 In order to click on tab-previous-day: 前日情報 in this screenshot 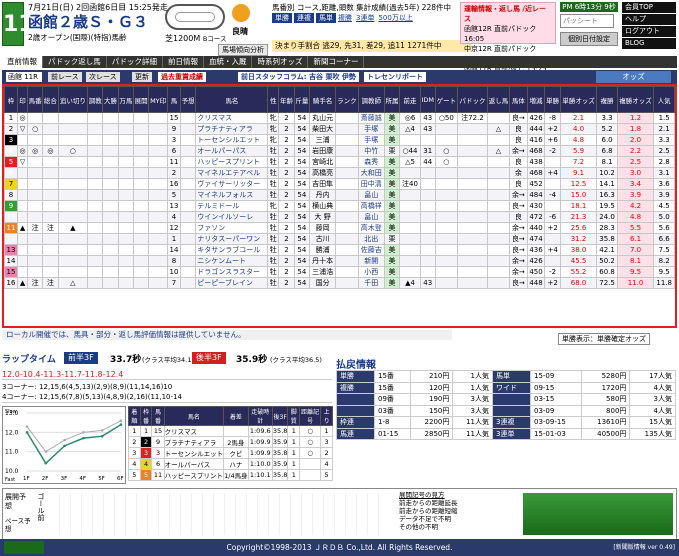, I will do `click(183, 62)`.